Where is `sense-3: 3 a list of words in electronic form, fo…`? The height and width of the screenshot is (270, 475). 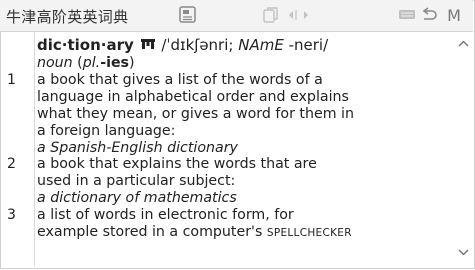 sense-3: 3 a list of words in electronic form, fo… is located at coordinates (224, 224).